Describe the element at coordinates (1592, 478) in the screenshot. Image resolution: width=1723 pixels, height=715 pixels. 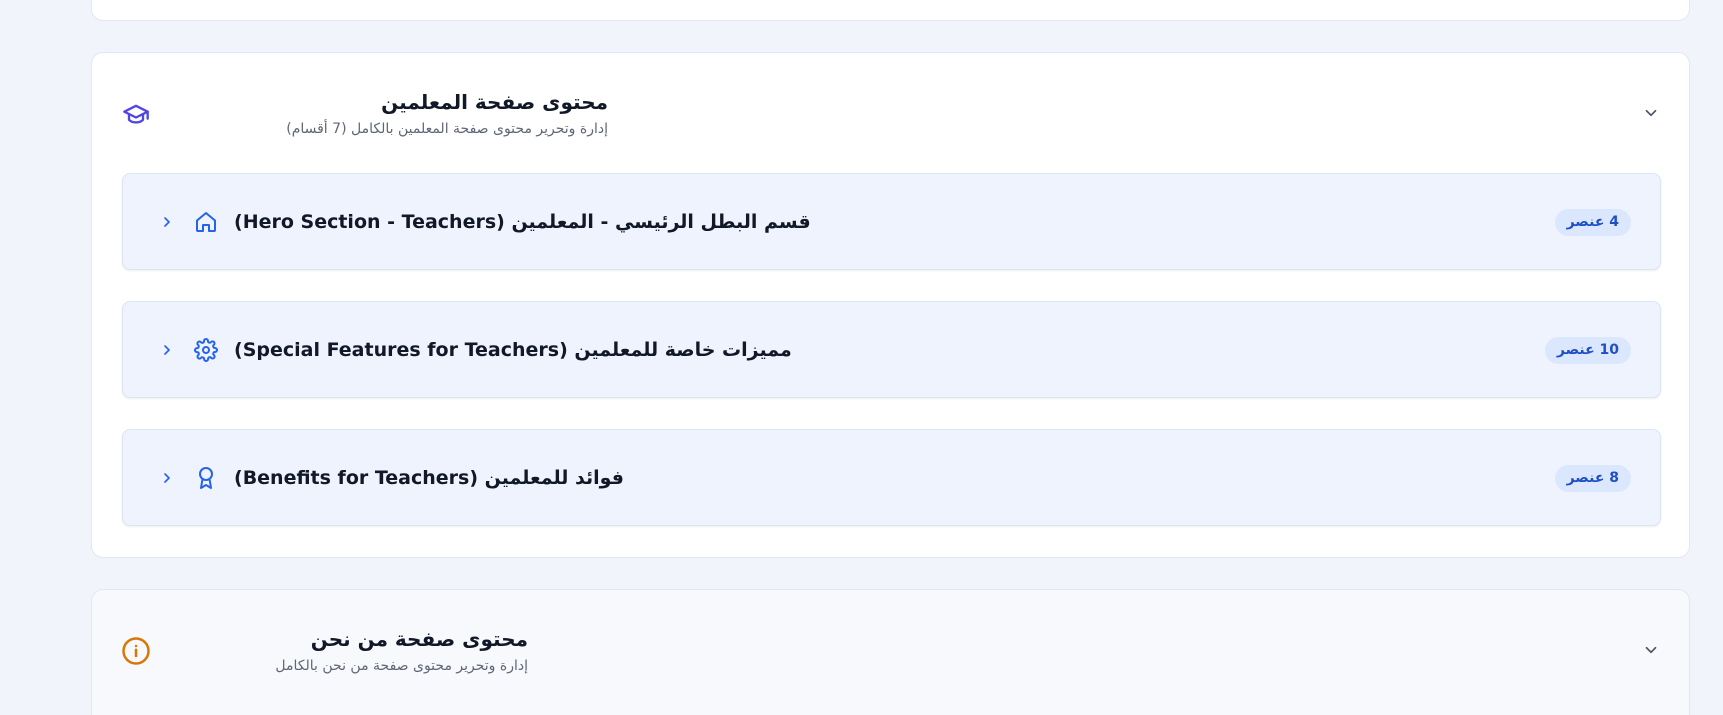
I see `item-count-badge: 8 عنصر` at that location.